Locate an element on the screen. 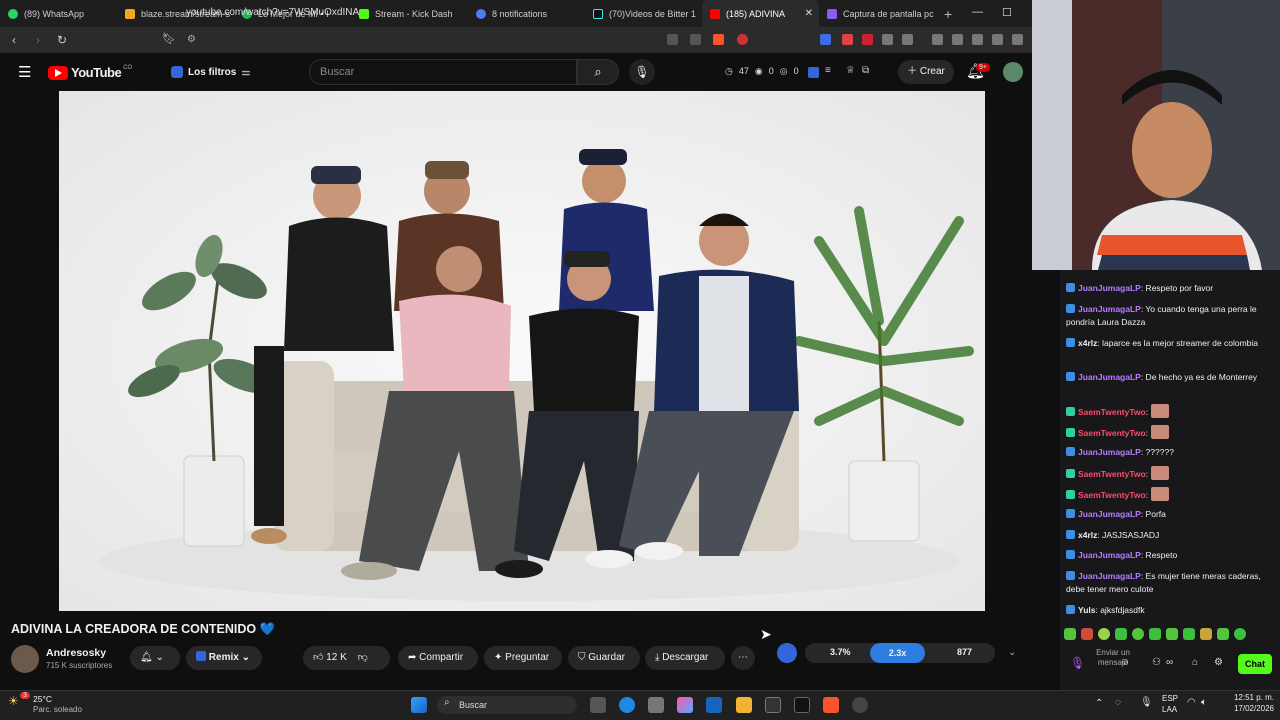  clock-time: 12:51 p. m. is located at coordinates (1248, 697).